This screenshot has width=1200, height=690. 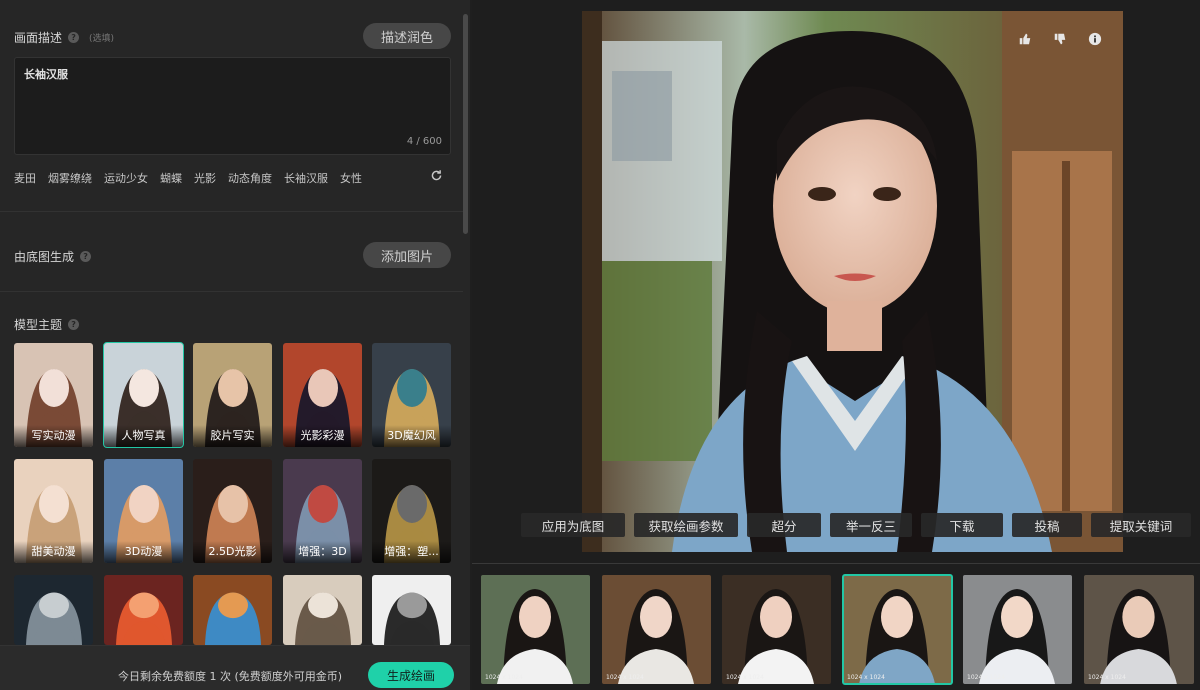 I want to click on description-input: 长袖汉服 4 / 600, so click(x=232, y=106).